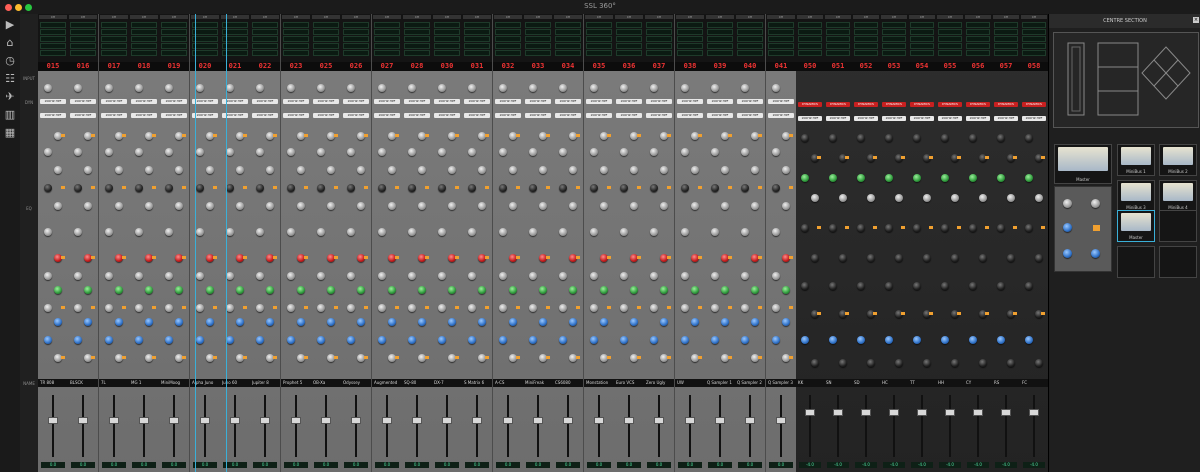 Image resolution: width=1200 pixels, height=472 pixels. I want to click on channel-name: MiniMoog, so click(174, 383).